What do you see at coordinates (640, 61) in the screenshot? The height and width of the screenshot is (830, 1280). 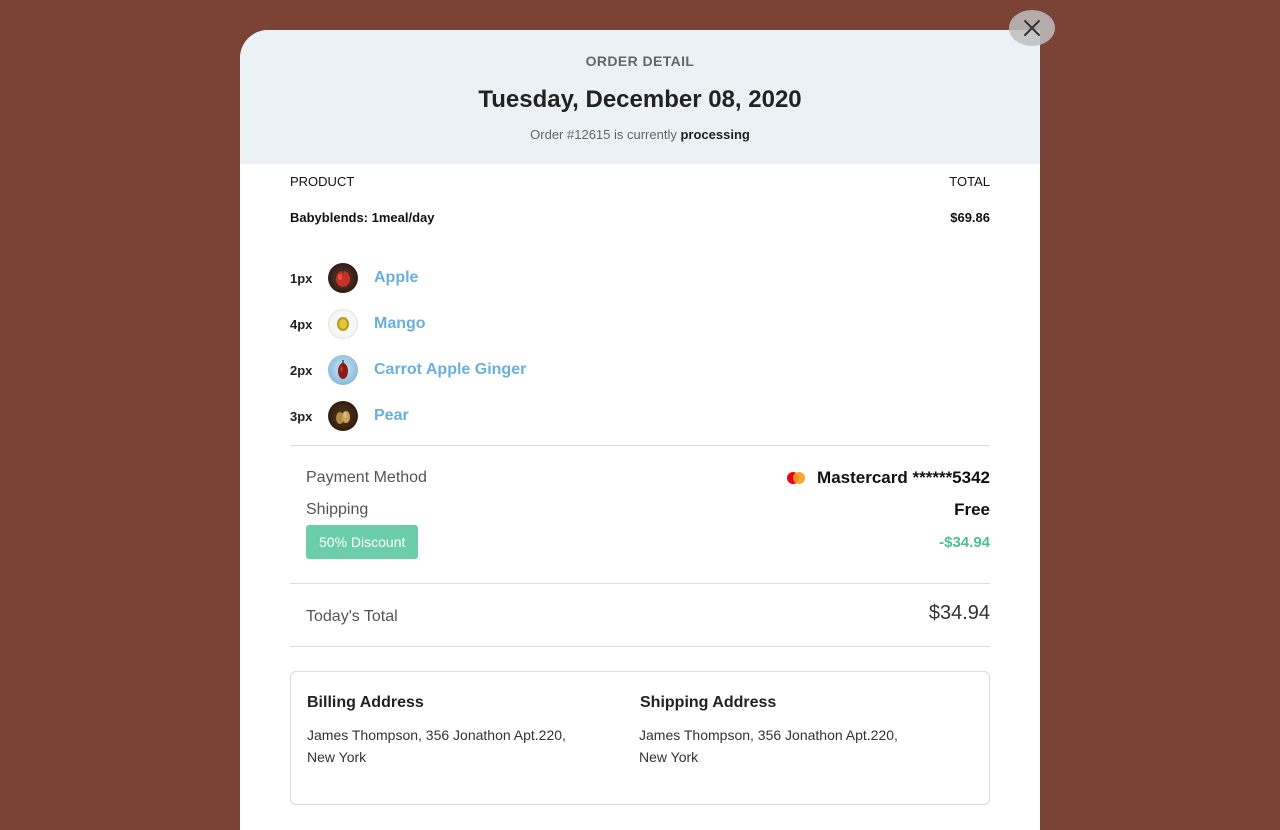 I see `header-label: ORDER DETAIL` at bounding box center [640, 61].